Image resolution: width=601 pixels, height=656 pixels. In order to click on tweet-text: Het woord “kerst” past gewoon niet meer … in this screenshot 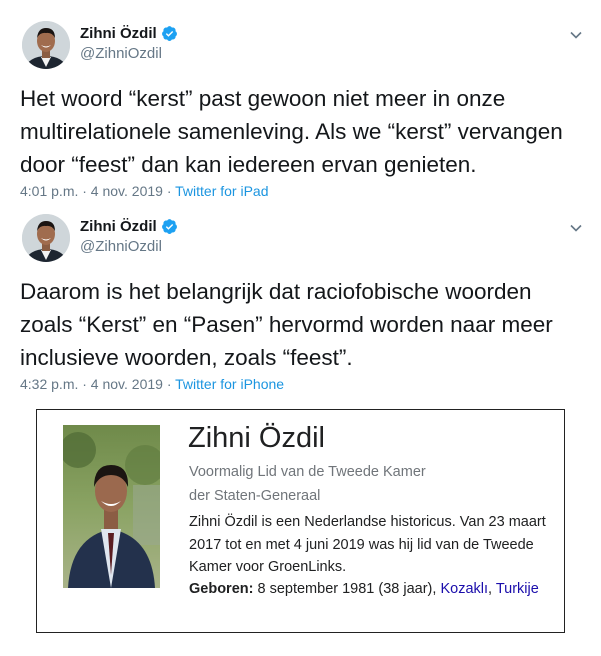, I will do `click(291, 131)`.